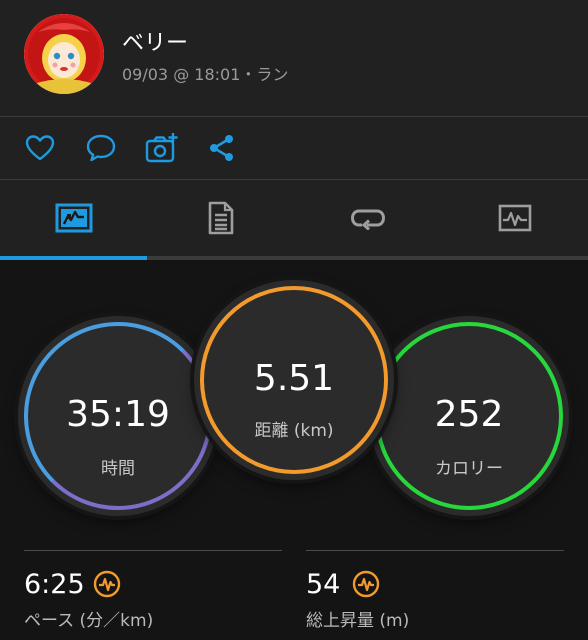 The width and height of the screenshot is (588, 640). Describe the element at coordinates (54, 584) in the screenshot. I see `pace-value: 6:25` at that location.